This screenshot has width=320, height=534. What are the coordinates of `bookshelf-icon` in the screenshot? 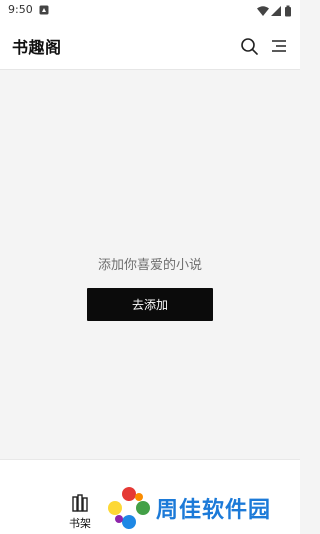 It's located at (80, 503).